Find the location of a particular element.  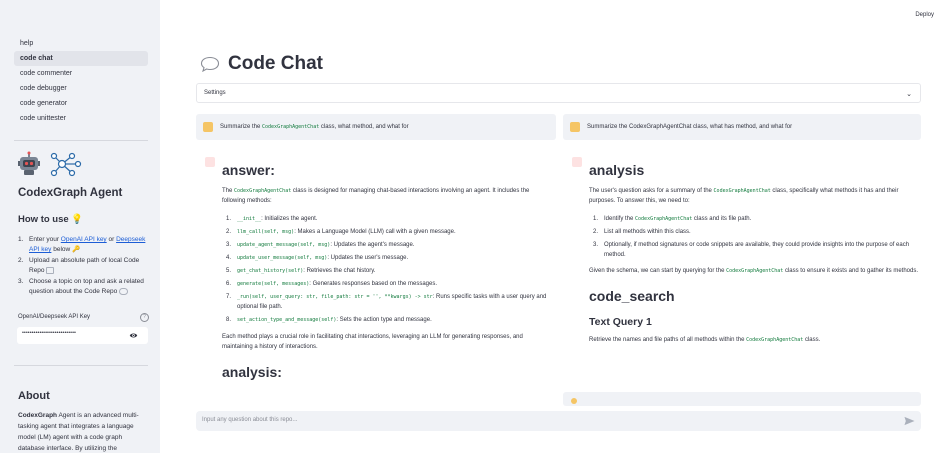

nav-item-code-generator: code generator is located at coordinates (81, 103).